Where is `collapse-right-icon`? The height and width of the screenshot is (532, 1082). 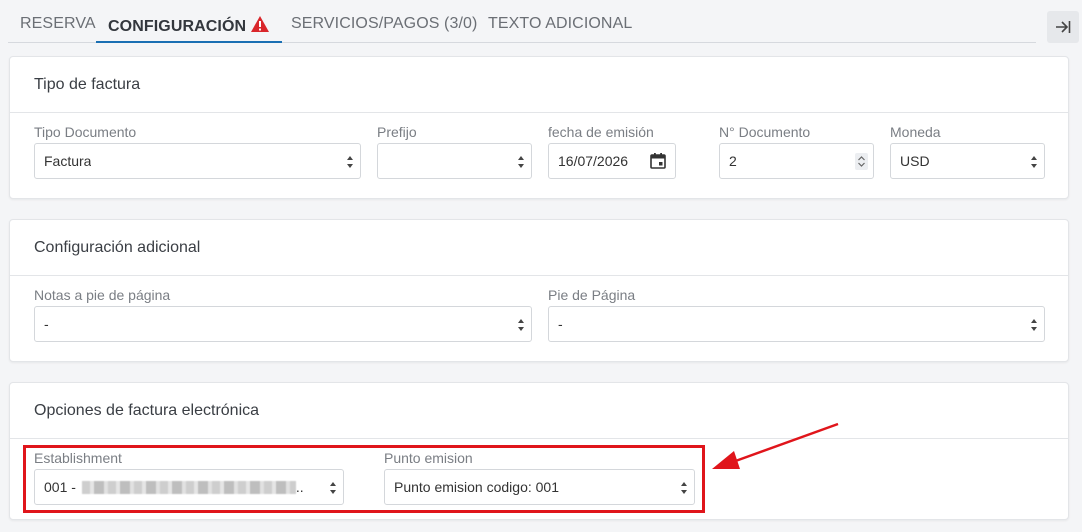
collapse-right-icon is located at coordinates (1063, 27).